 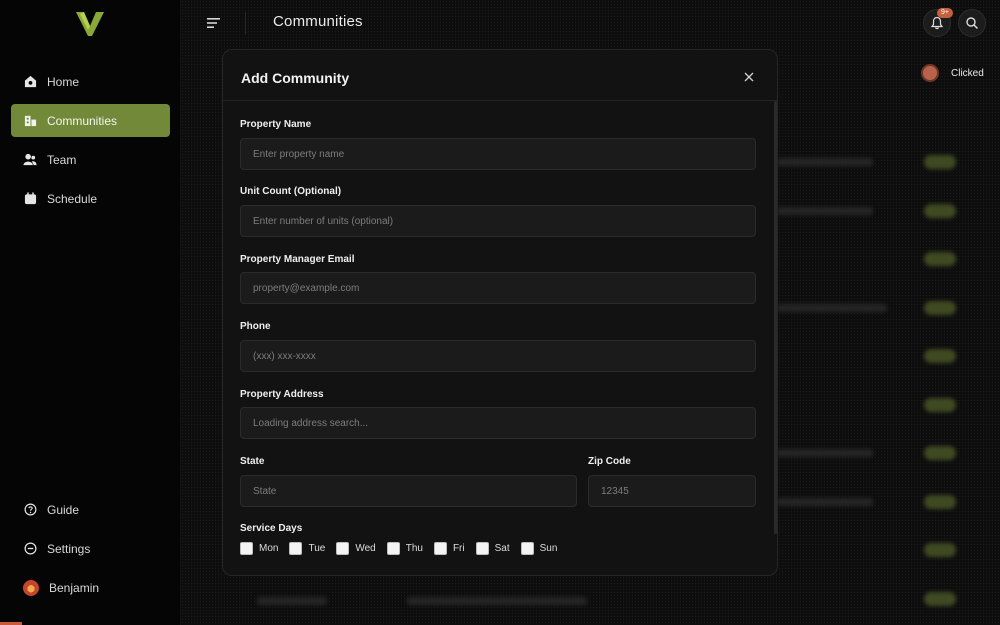 I want to click on user-profile: Benjamin, so click(x=90, y=587).